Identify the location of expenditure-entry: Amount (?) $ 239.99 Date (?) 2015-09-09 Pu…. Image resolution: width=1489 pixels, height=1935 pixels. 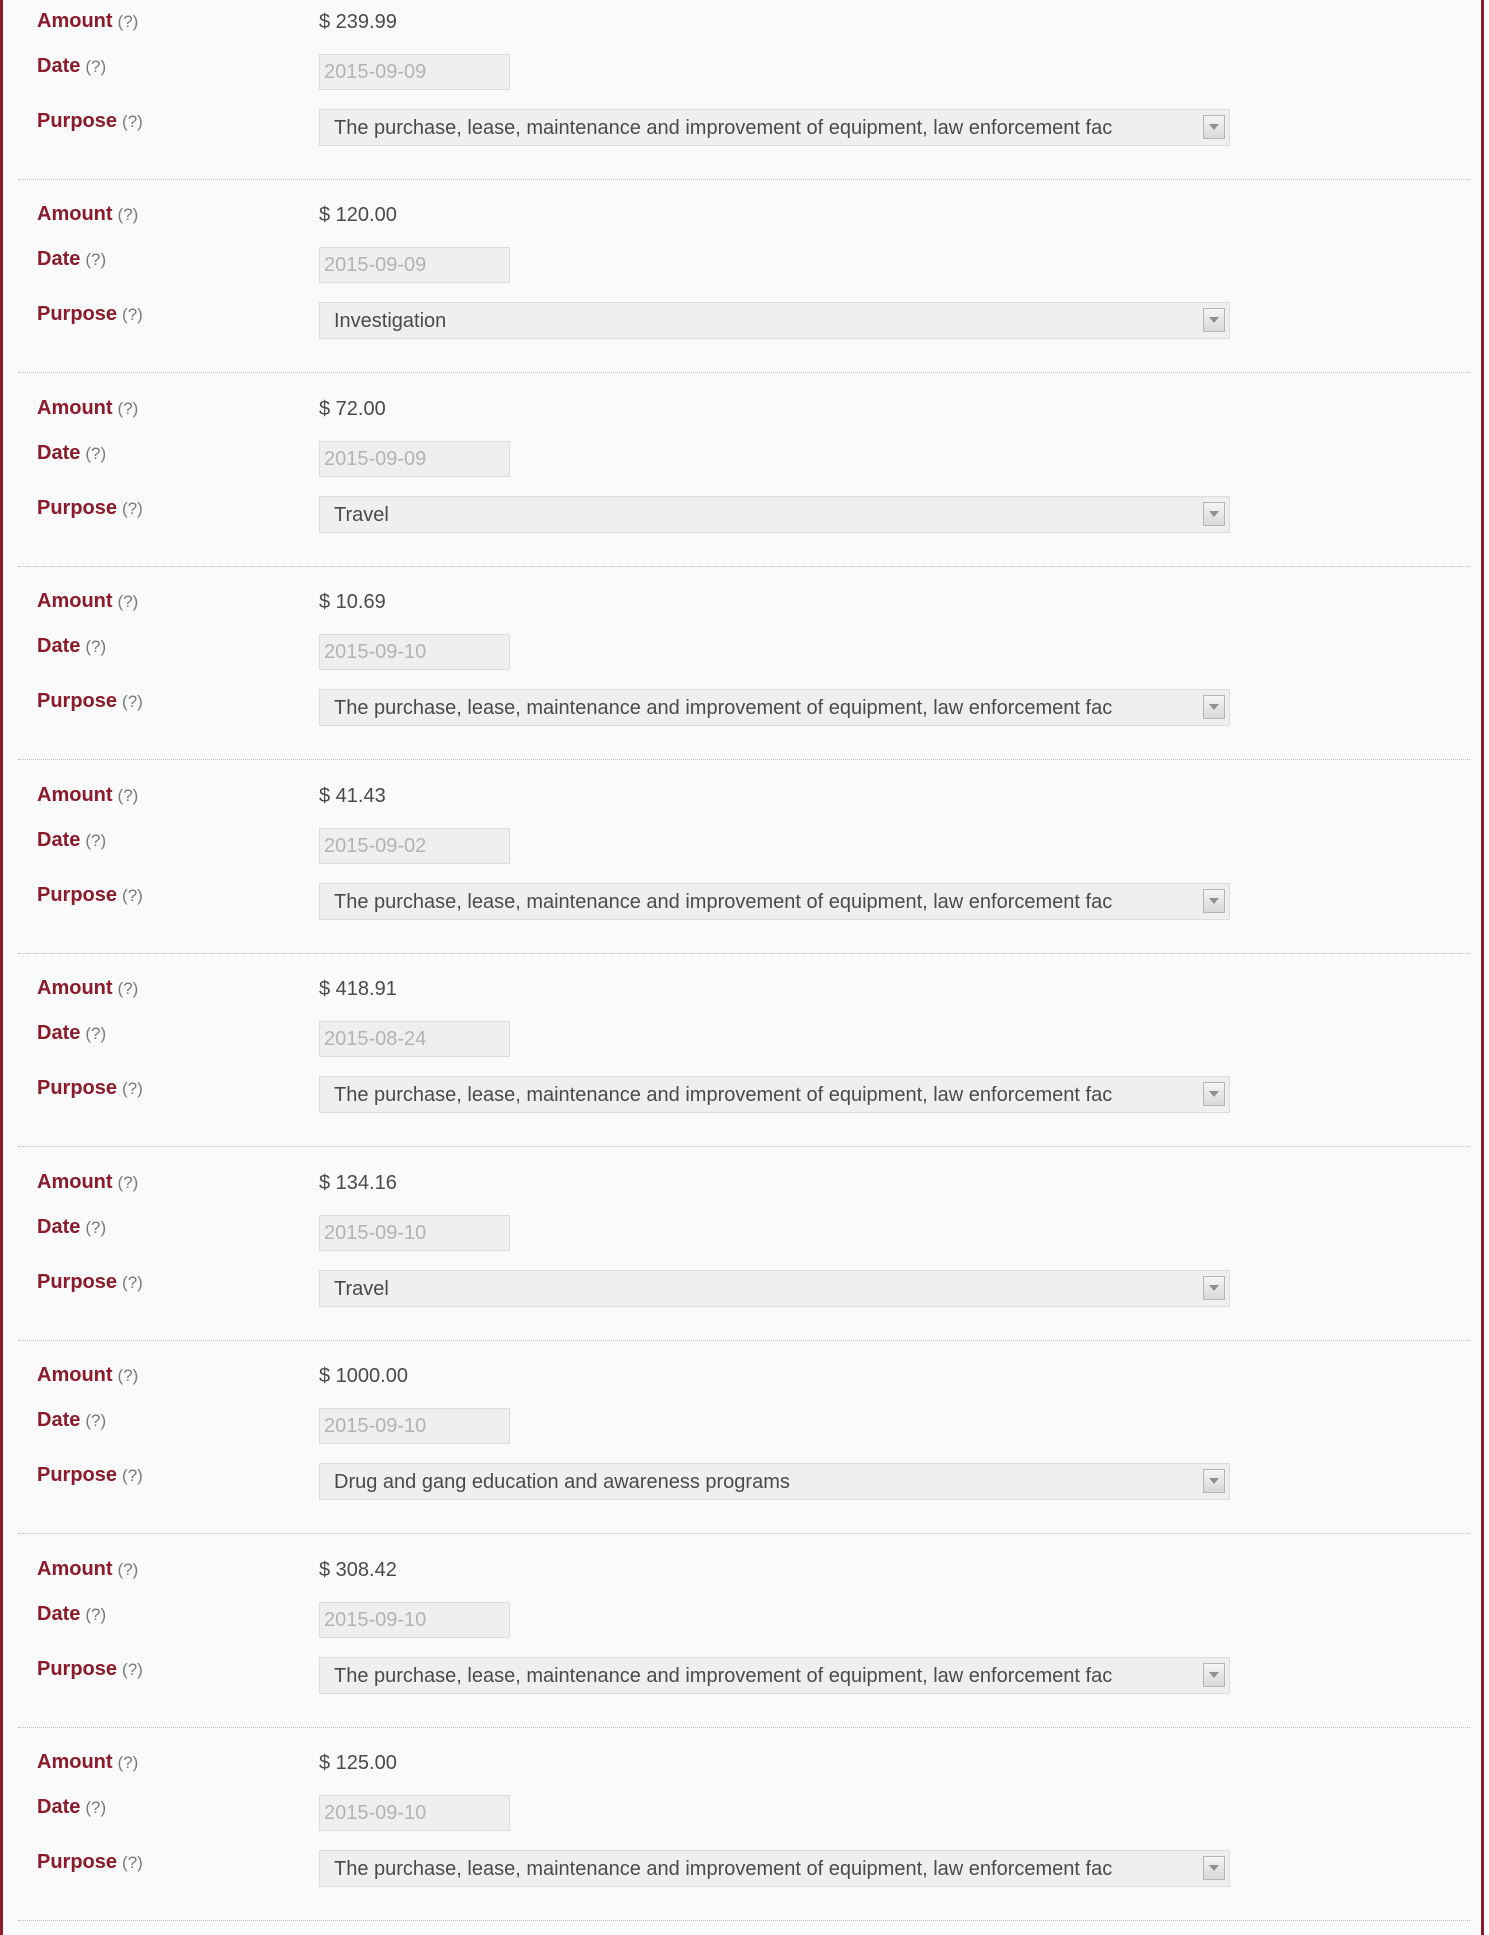
(744, 90).